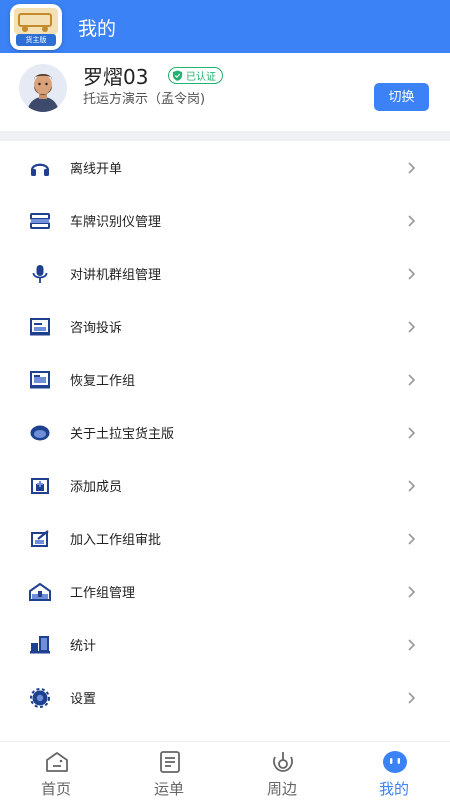 The width and height of the screenshot is (450, 800). I want to click on avatar-face-icon, so click(43, 88).